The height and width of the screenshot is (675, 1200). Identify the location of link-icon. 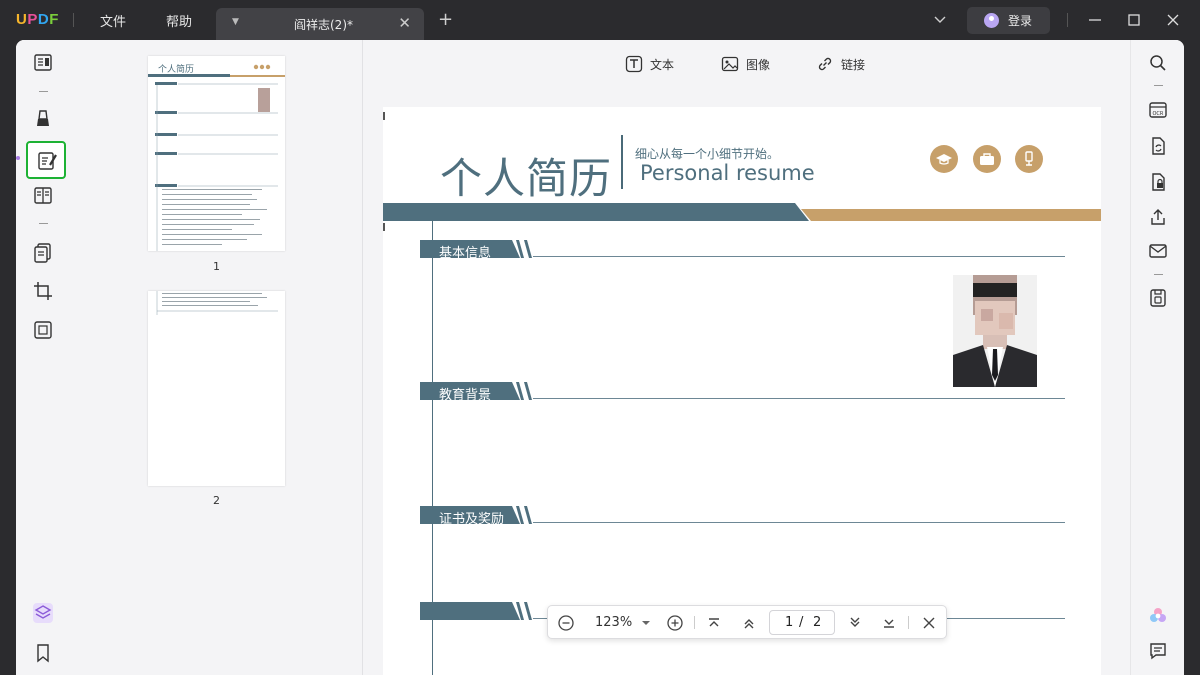
(825, 64).